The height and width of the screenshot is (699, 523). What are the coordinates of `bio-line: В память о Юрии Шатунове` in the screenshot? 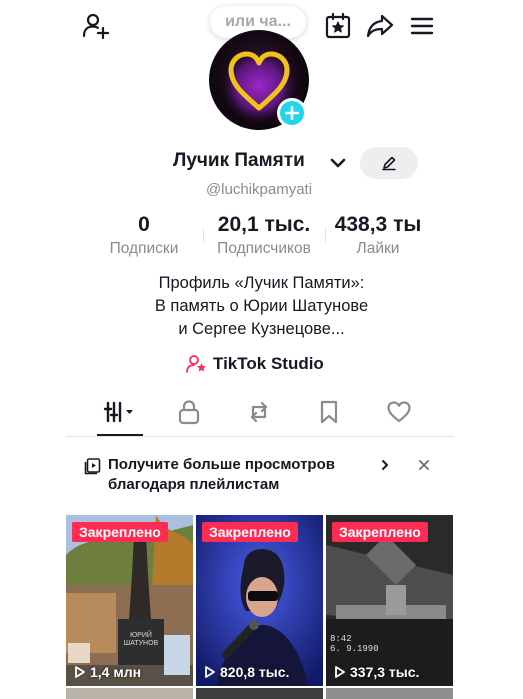 It's located at (261, 306).